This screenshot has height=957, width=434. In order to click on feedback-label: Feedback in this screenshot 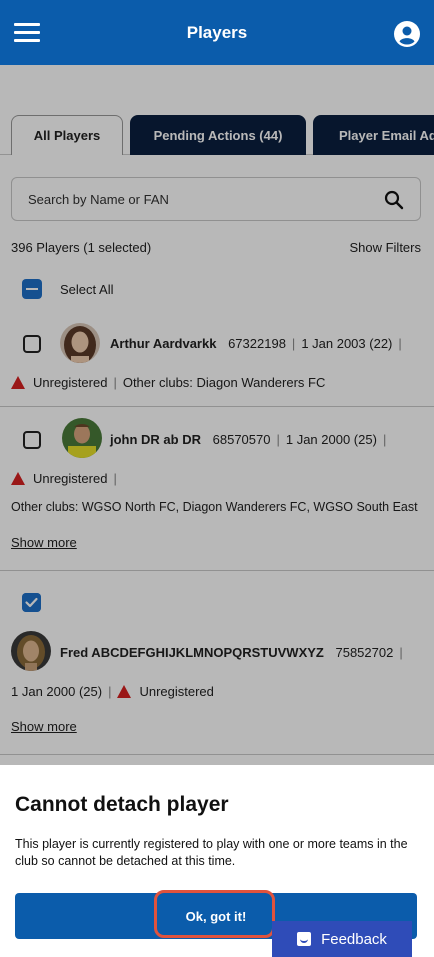, I will do `click(354, 939)`.